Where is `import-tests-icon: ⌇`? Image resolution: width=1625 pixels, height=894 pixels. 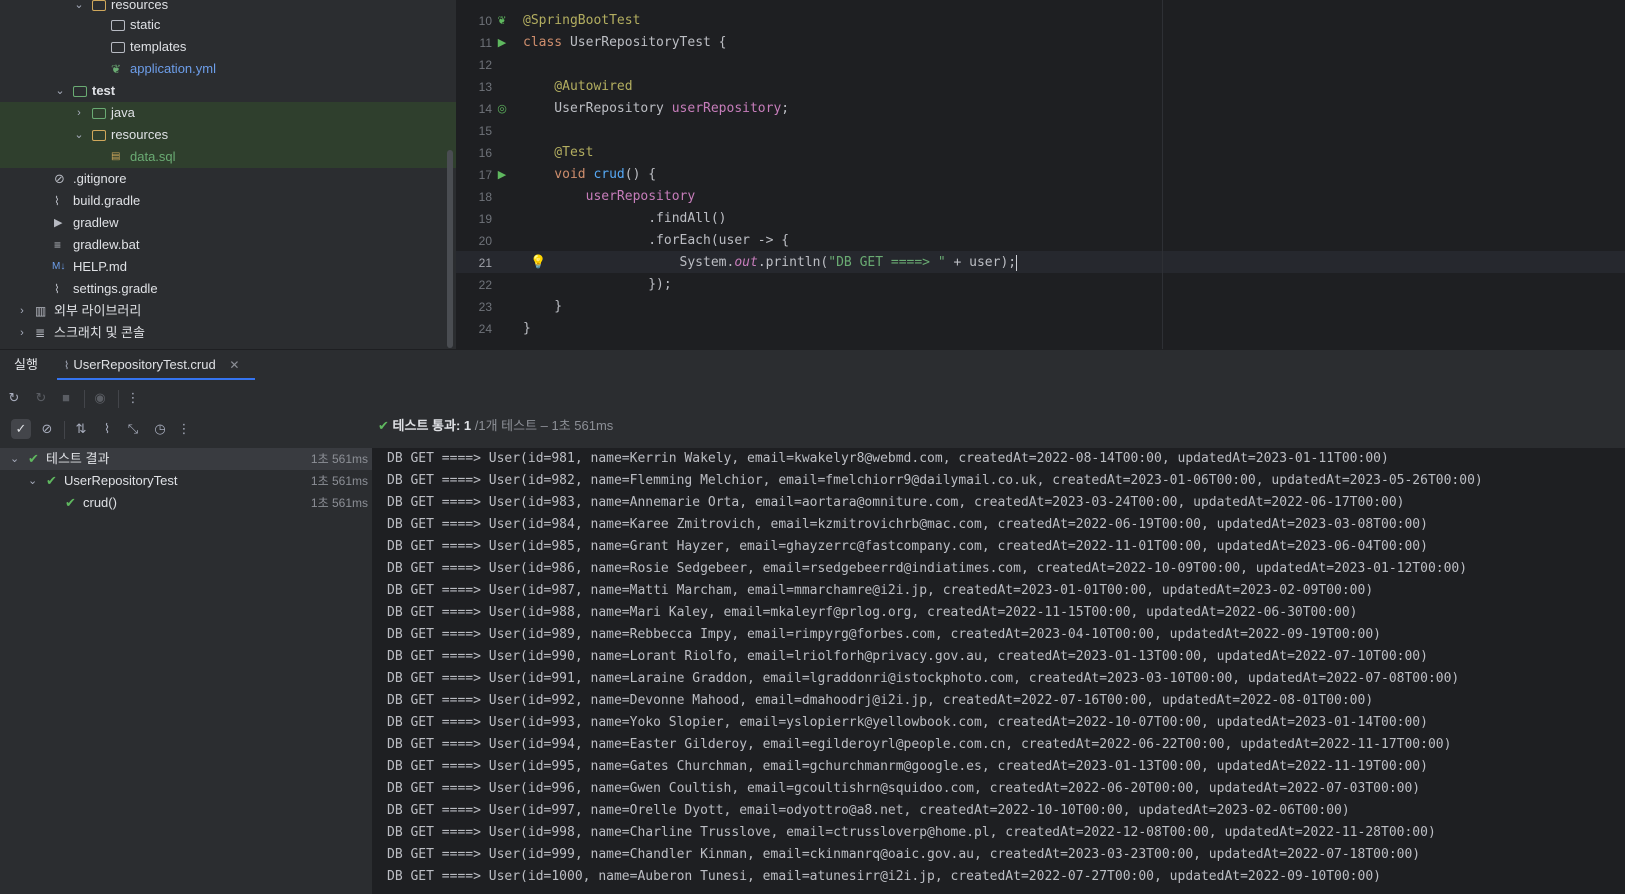
import-tests-icon: ⌇ is located at coordinates (107, 429).